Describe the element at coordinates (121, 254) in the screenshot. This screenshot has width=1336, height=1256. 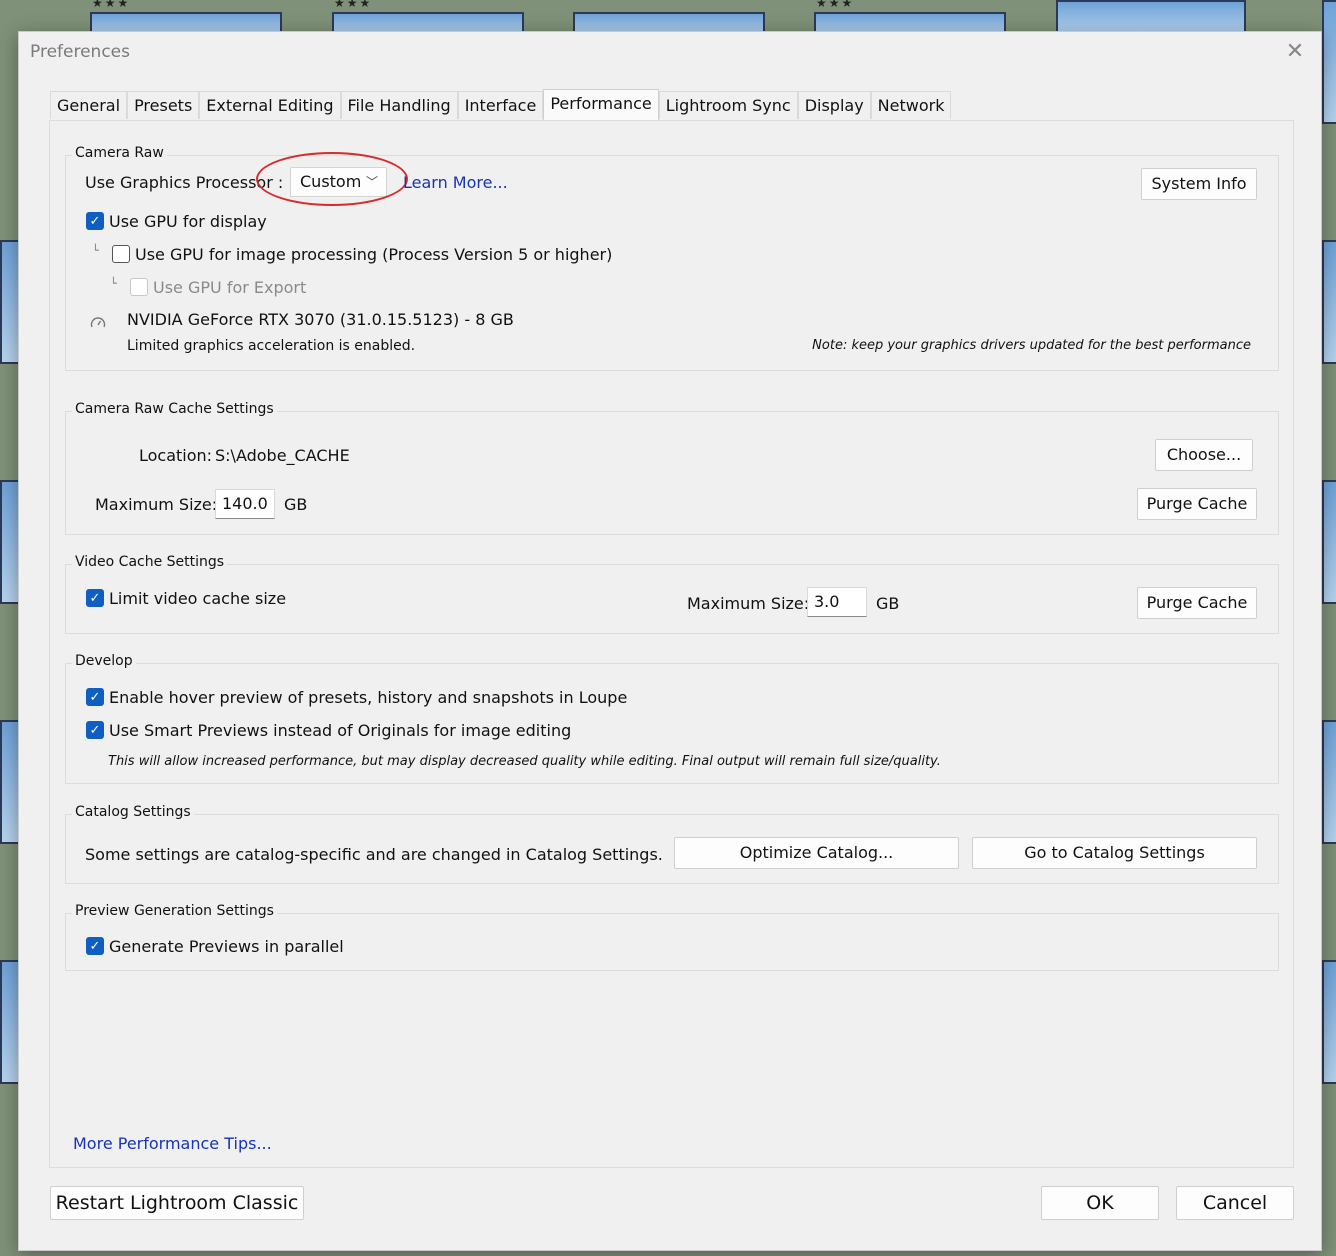
I see `gpu-processing-checkbox` at that location.